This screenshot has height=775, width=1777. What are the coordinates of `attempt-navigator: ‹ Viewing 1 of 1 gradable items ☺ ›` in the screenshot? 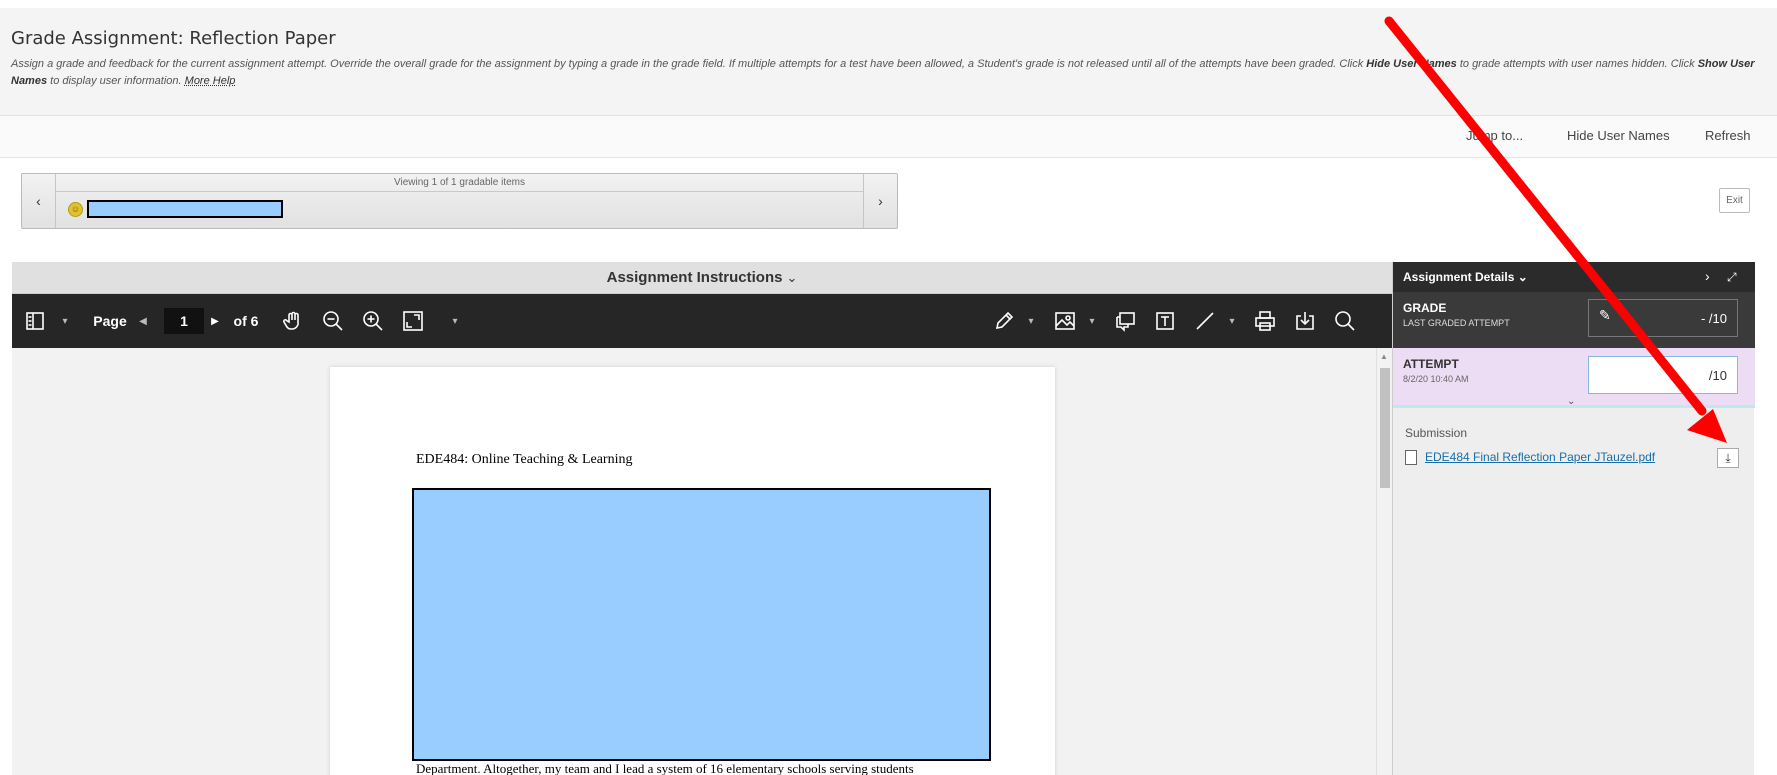 It's located at (459, 201).